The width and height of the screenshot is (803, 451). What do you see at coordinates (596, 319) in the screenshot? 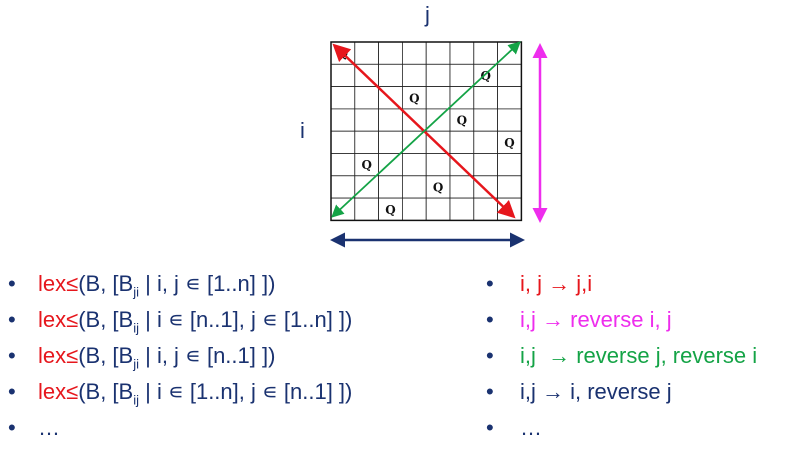
I see `transform-text: i,j → reverse i, j` at bounding box center [596, 319].